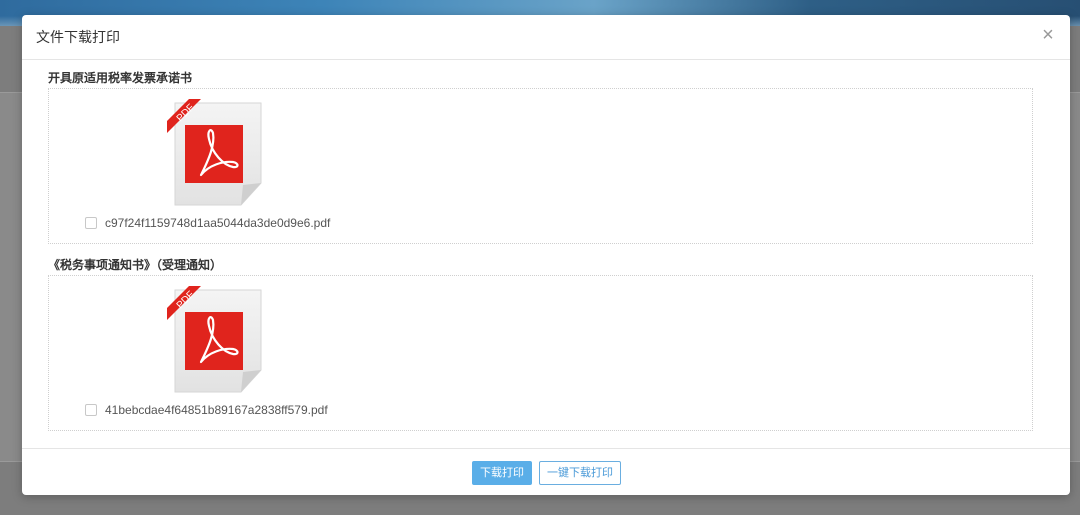 The image size is (1080, 515). What do you see at coordinates (546, 37) in the screenshot?
I see `dialog-header: 文件下载打印 ×` at bounding box center [546, 37].